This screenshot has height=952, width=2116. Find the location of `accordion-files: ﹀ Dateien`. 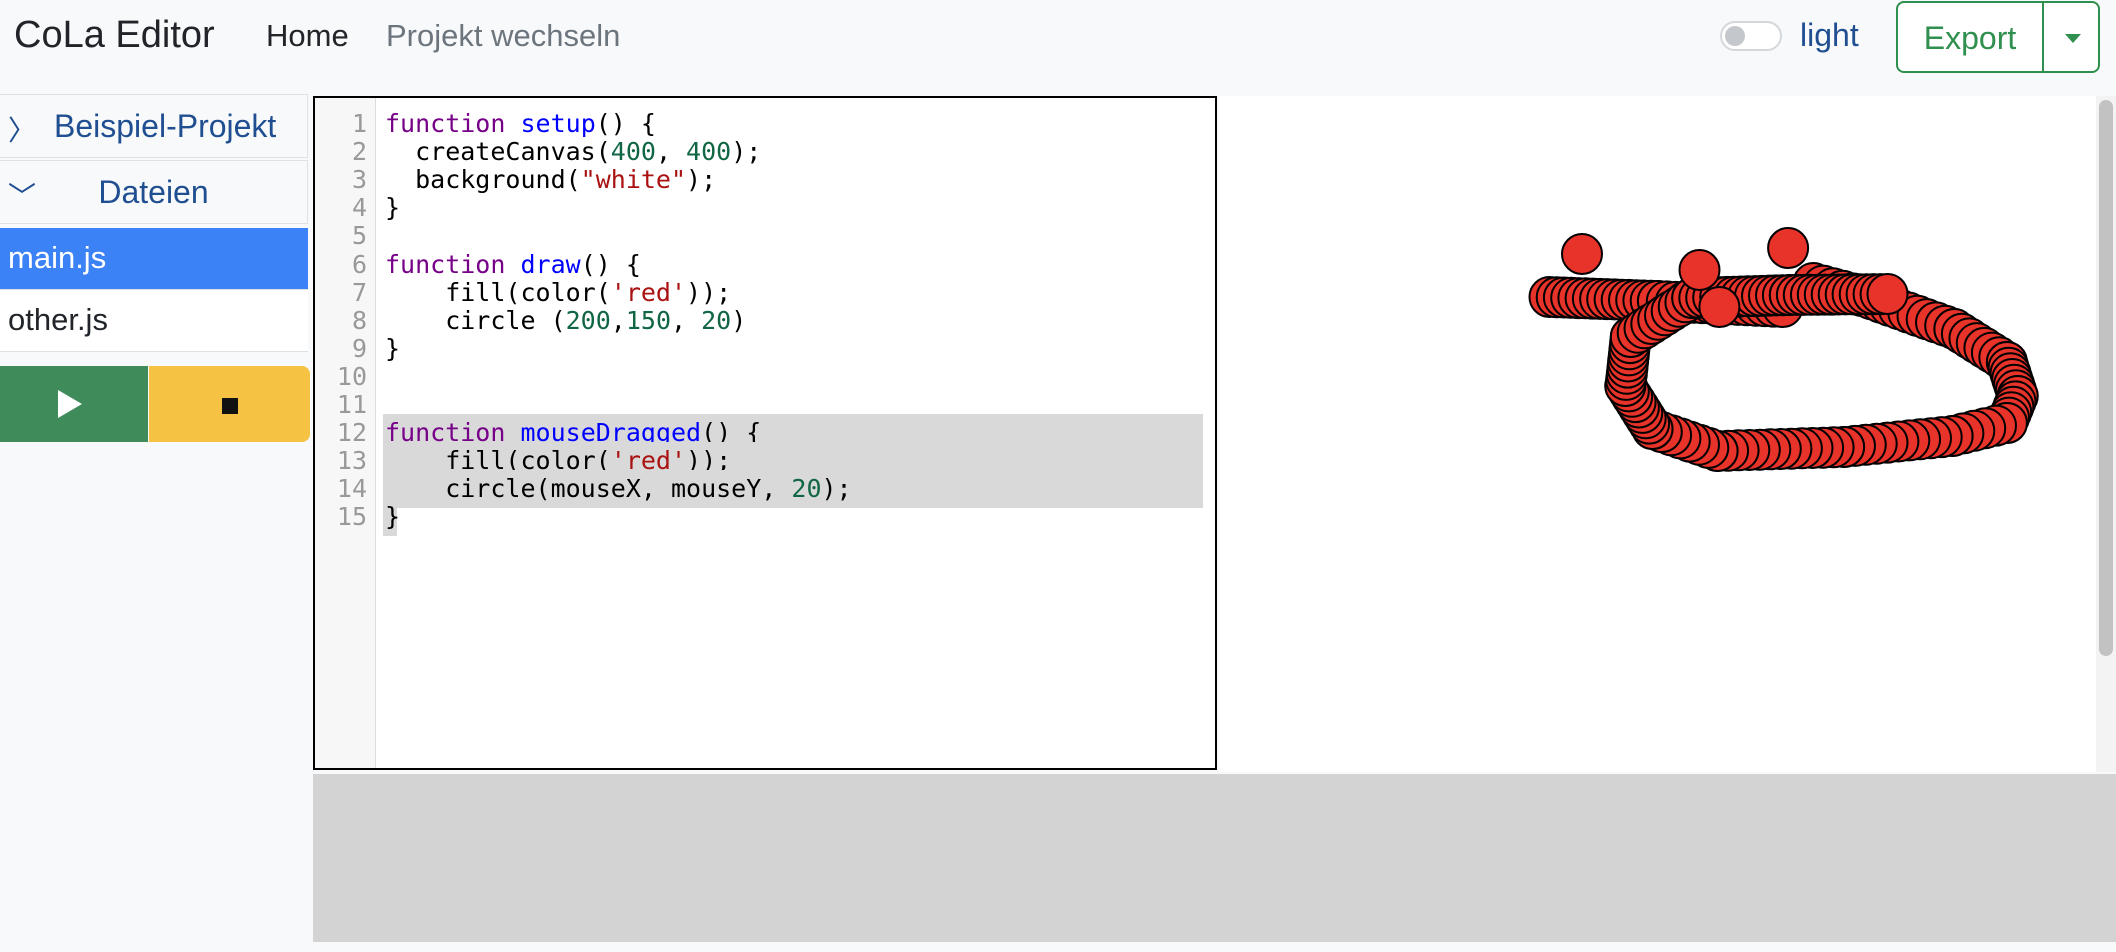

accordion-files: ﹀ Dateien is located at coordinates (154, 192).